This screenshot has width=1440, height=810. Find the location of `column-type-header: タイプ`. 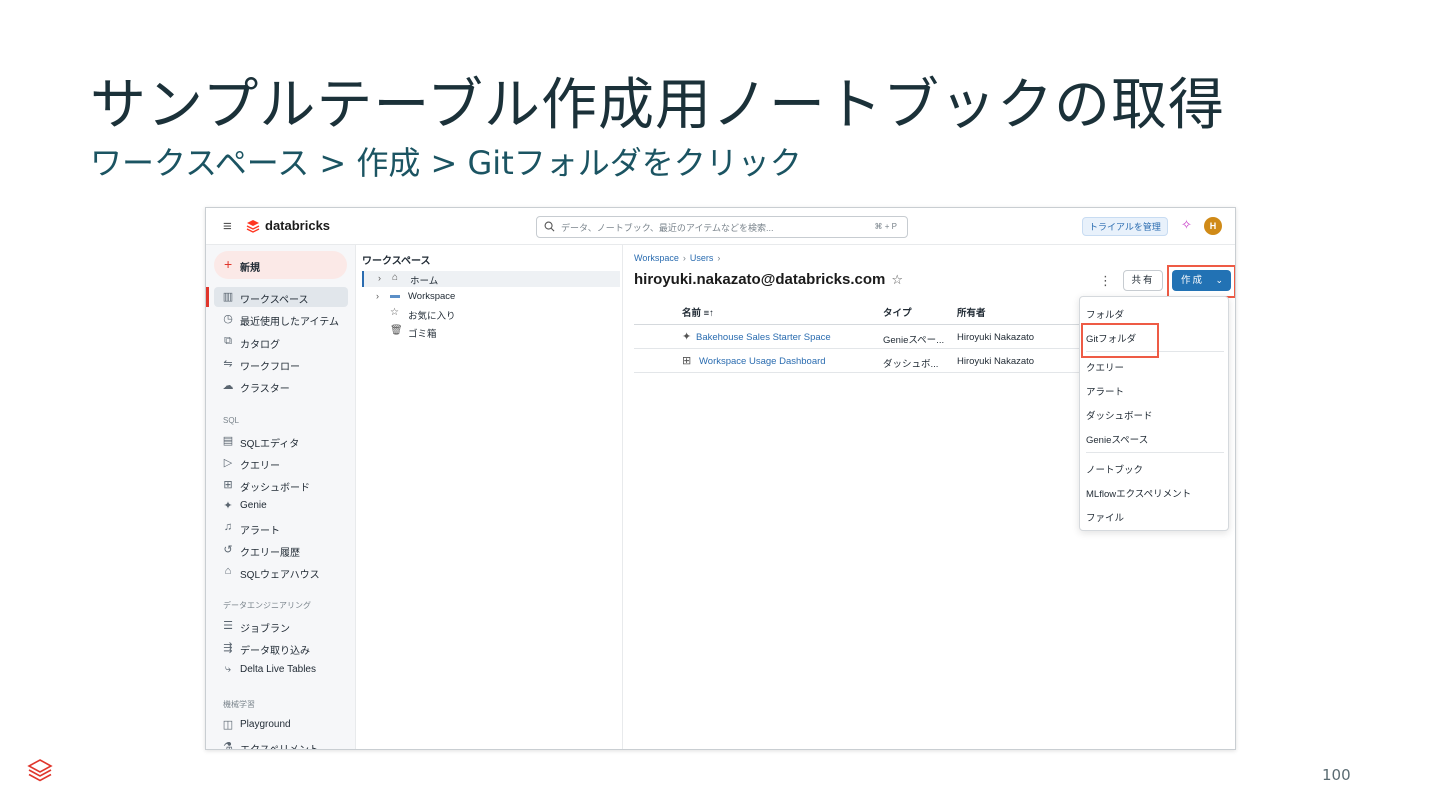

column-type-header: タイプ is located at coordinates (897, 312).